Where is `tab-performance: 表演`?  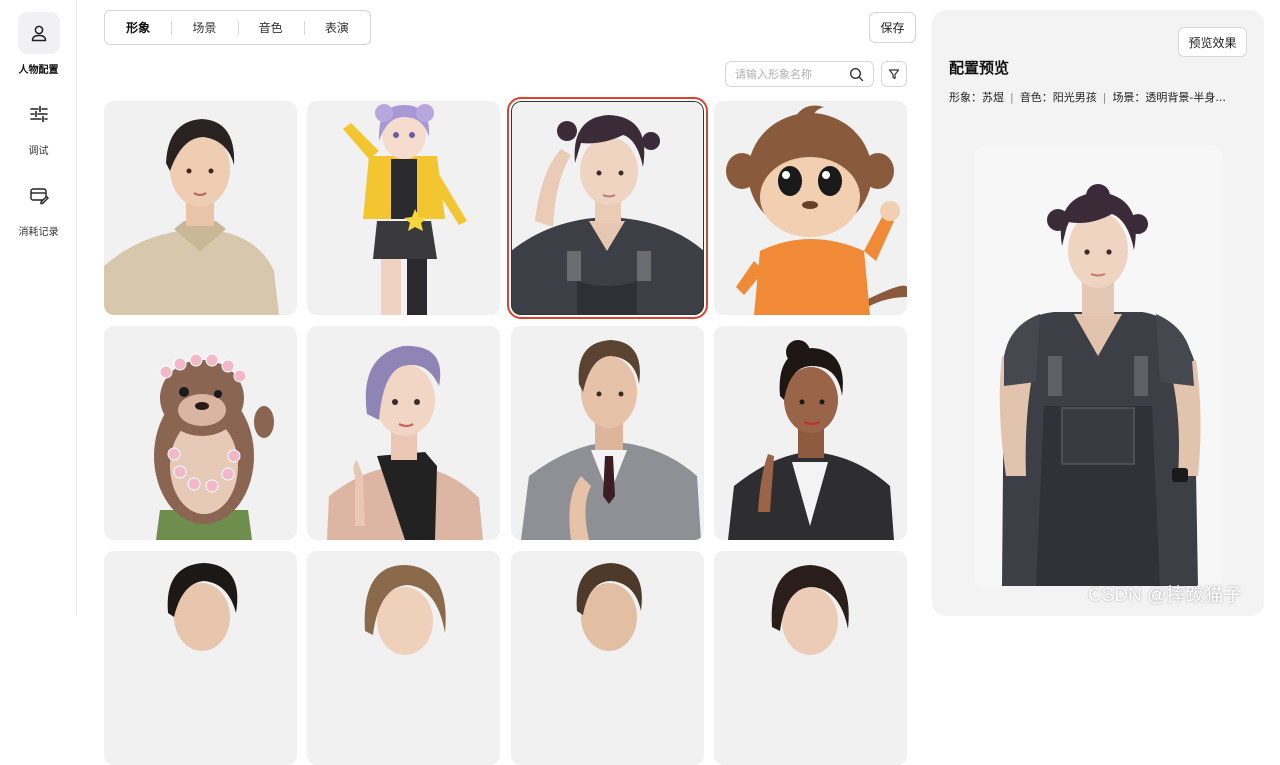 tab-performance: 表演 is located at coordinates (336, 27).